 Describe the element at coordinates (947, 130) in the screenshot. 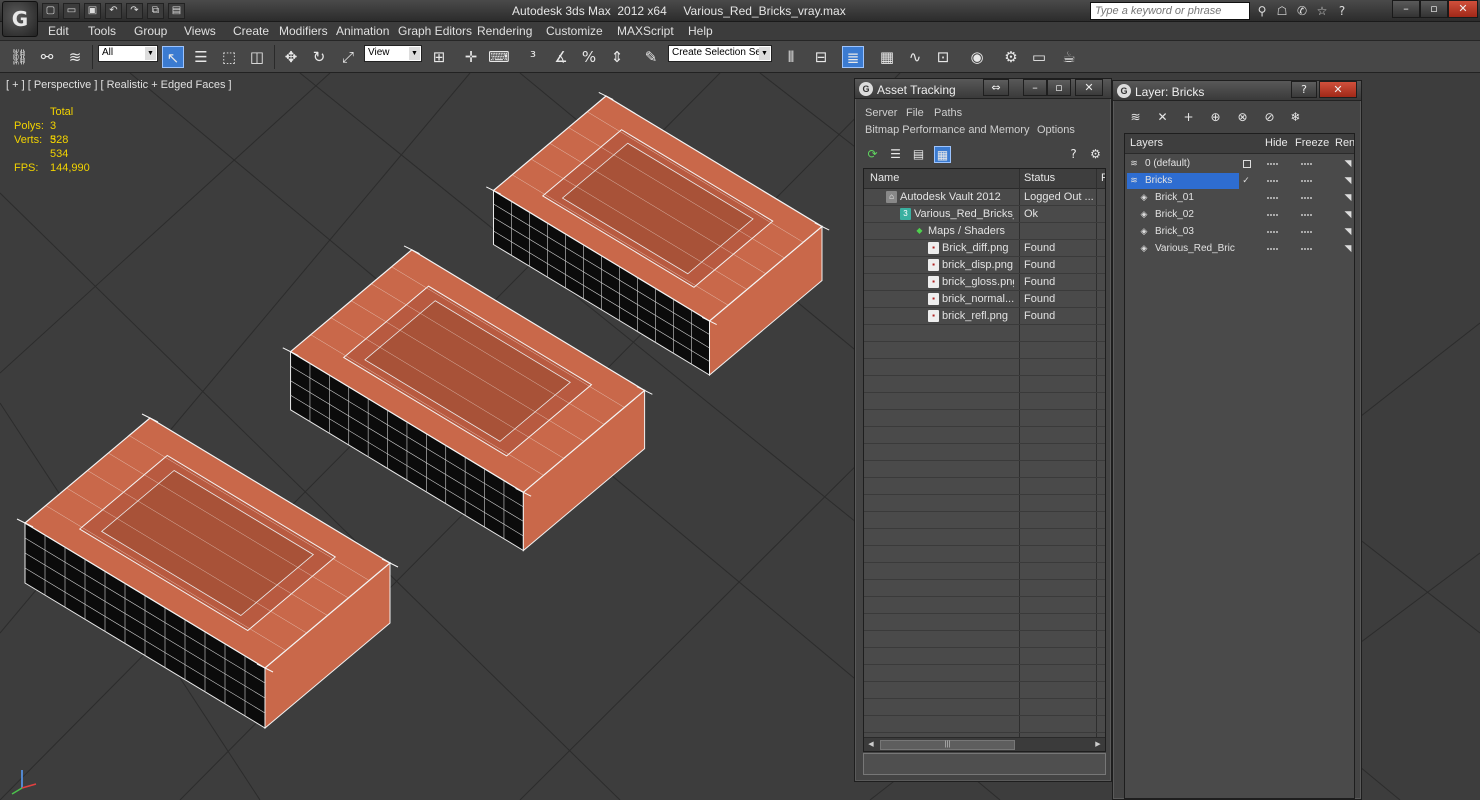

I see `menu-bitmap-performance: Bitmap Performance and Memory` at that location.